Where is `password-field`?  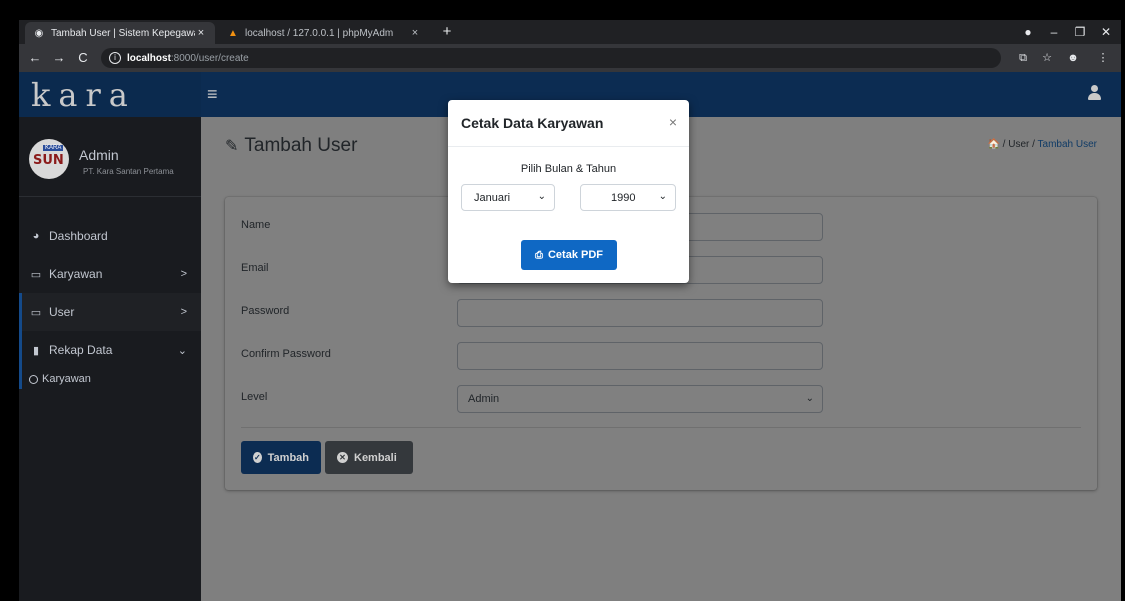
password-field is located at coordinates (640, 313).